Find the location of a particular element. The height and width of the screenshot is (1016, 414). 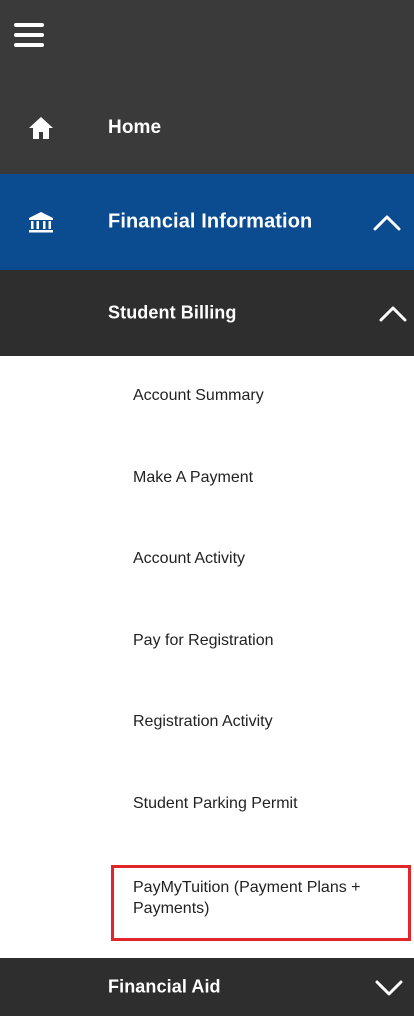

nav-item-financial-information: Financial Information is located at coordinates (207, 222).